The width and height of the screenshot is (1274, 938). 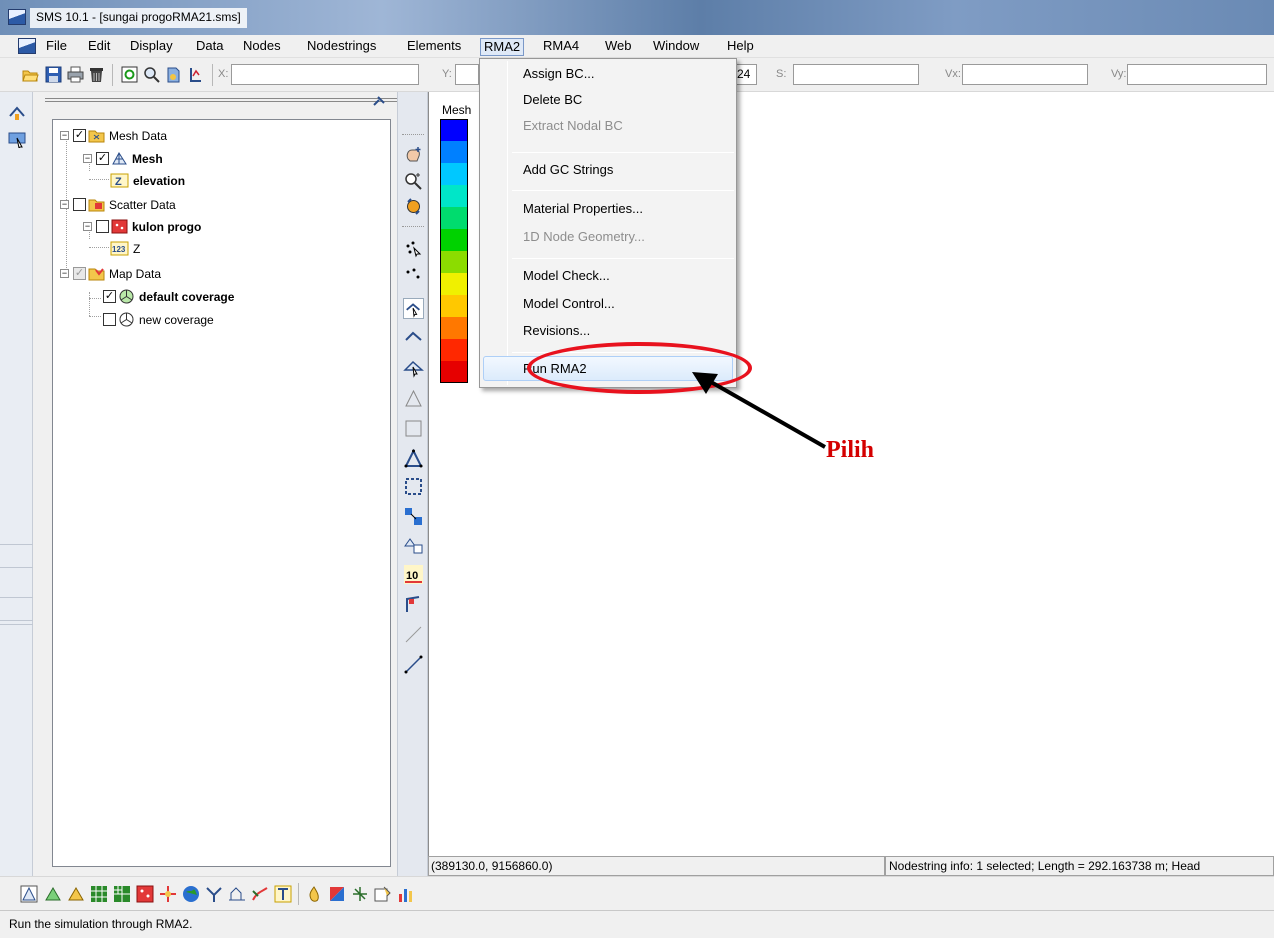 I want to click on select-nodestring-icon, so click(x=413, y=308).